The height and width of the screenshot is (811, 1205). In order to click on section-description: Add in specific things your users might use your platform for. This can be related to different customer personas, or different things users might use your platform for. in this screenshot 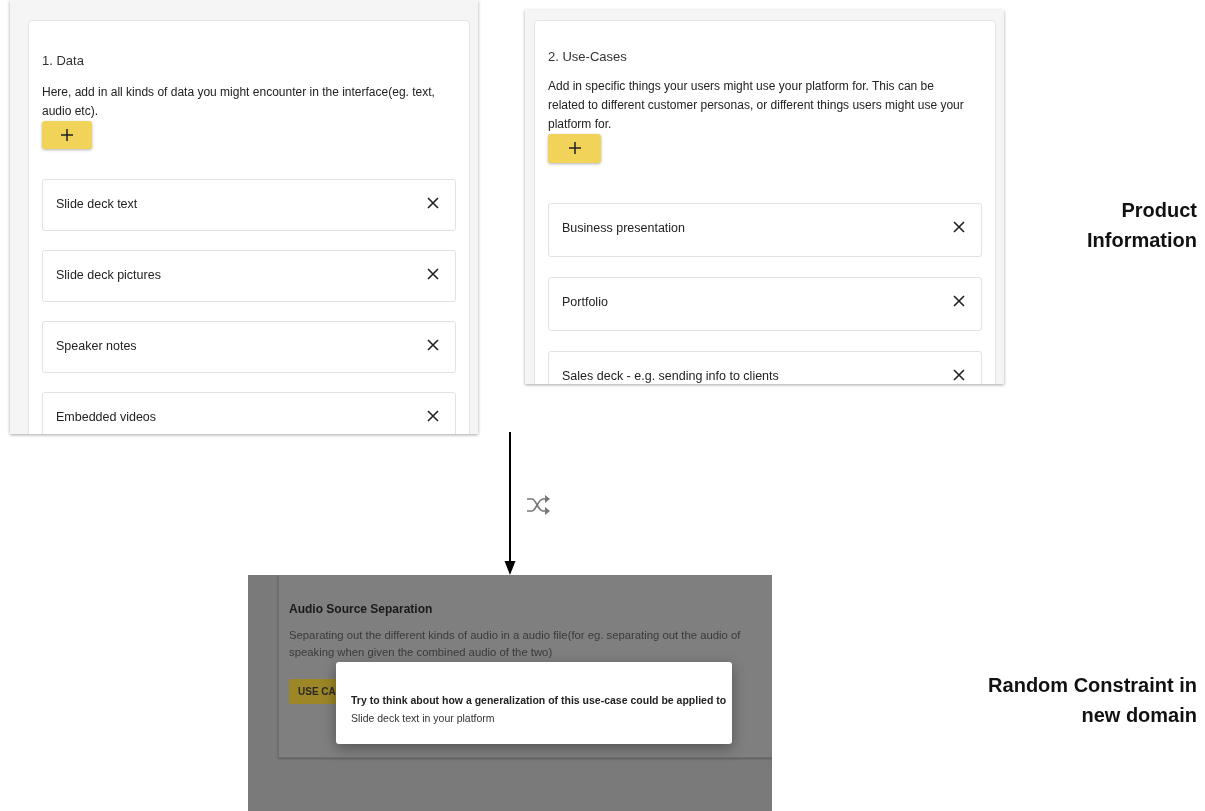, I will do `click(756, 105)`.